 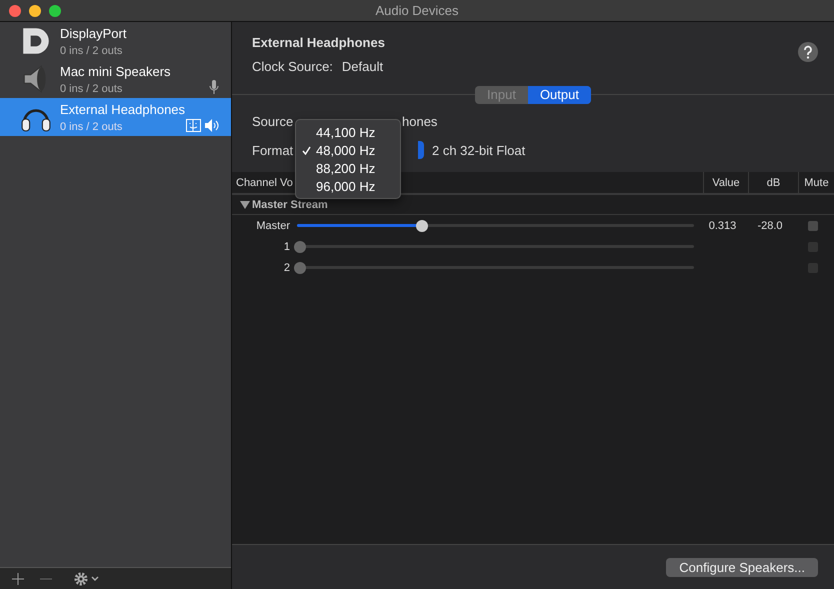 I want to click on minimize-button, so click(x=35, y=10).